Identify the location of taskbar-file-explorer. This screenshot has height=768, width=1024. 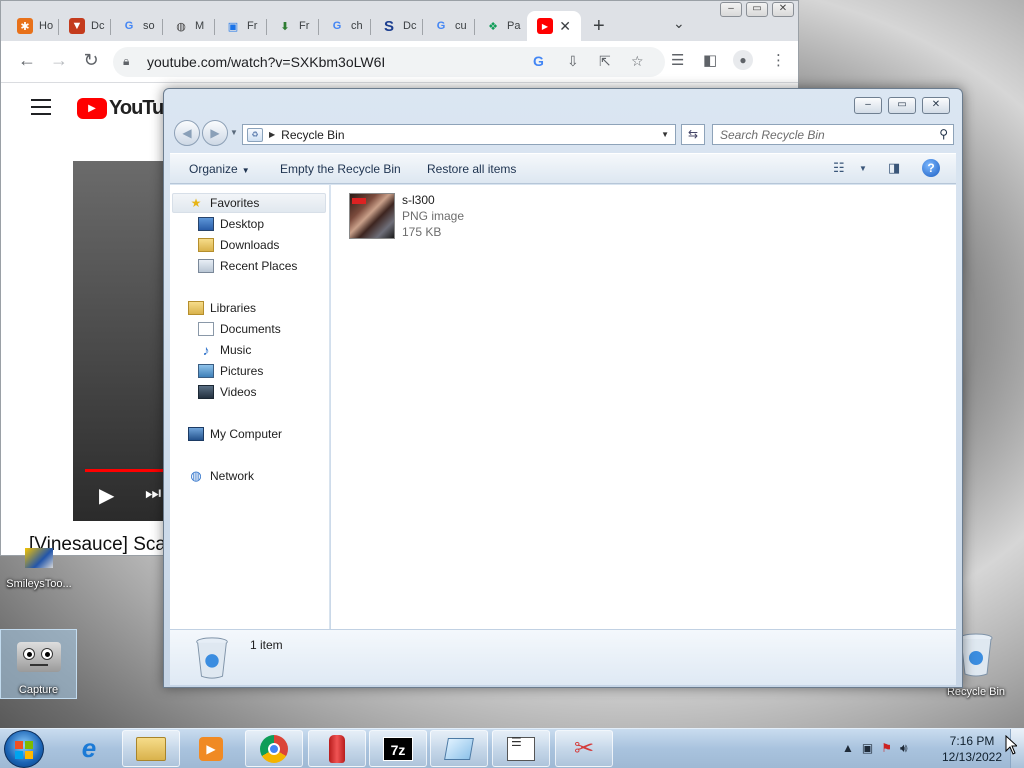
(151, 748).